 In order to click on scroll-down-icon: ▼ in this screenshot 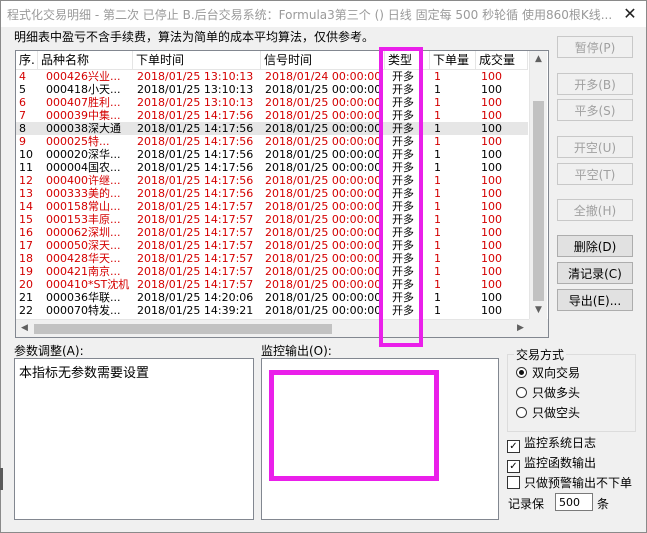, I will do `click(538, 310)`.